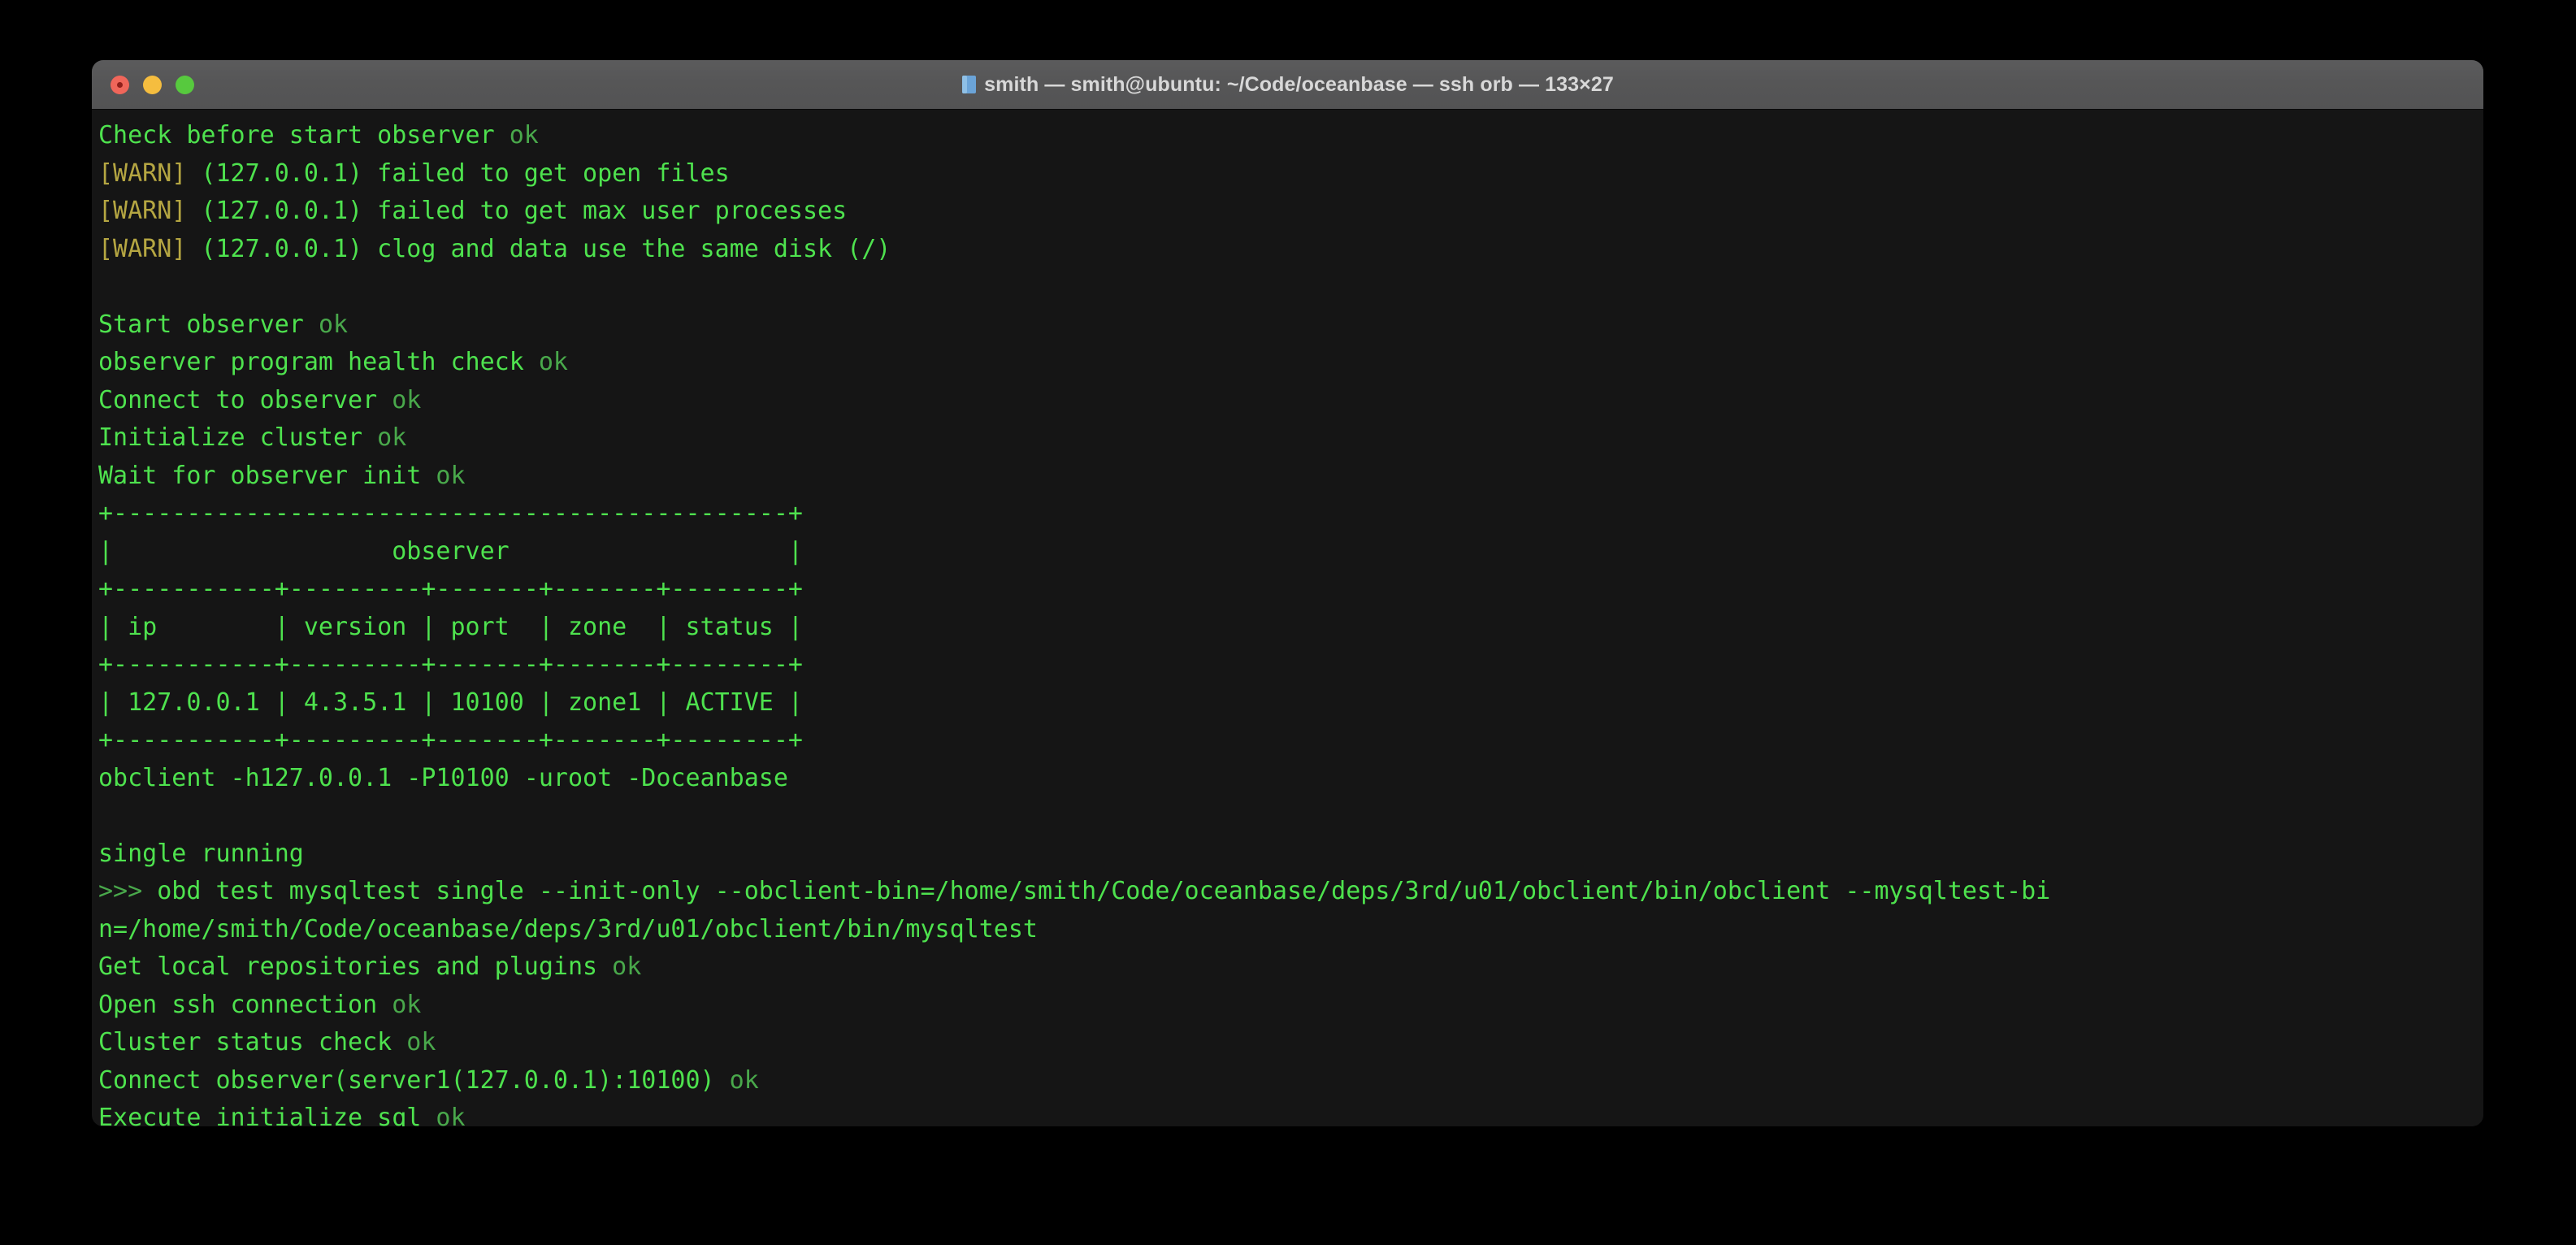 Image resolution: width=2576 pixels, height=1245 pixels. What do you see at coordinates (407, 399) in the screenshot?
I see `line-connect-to-observer-seg-1: ok` at bounding box center [407, 399].